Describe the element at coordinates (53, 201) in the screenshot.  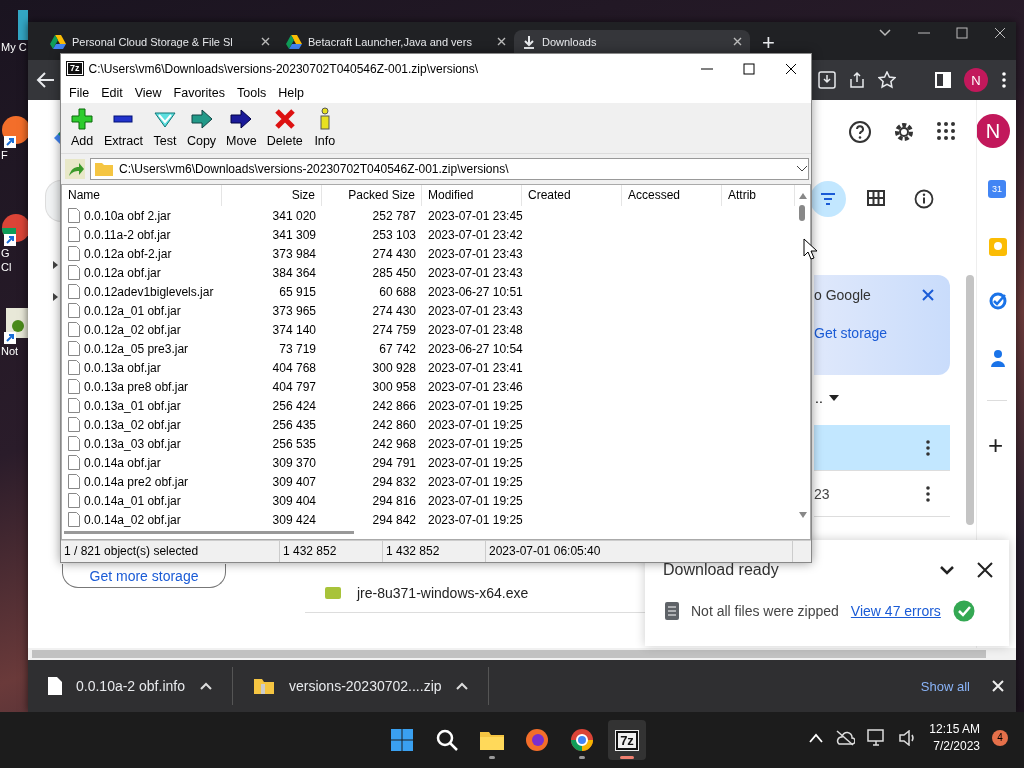
I see `search-field` at that location.